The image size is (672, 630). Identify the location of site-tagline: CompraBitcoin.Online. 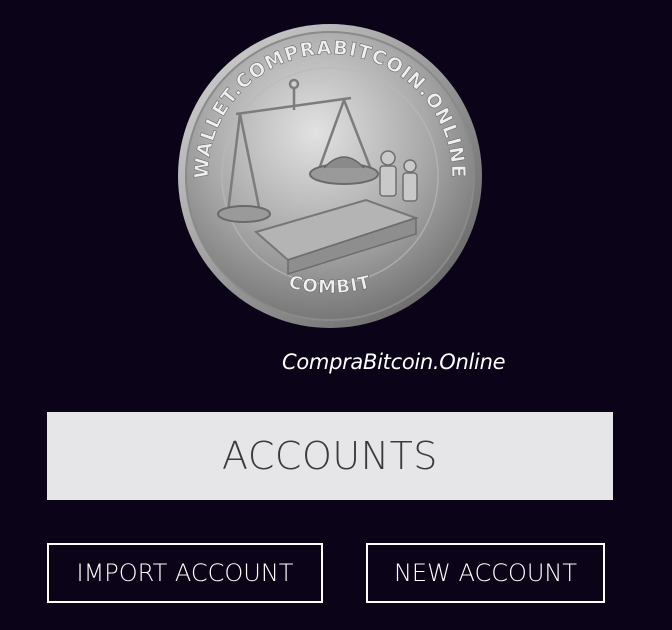
(394, 362).